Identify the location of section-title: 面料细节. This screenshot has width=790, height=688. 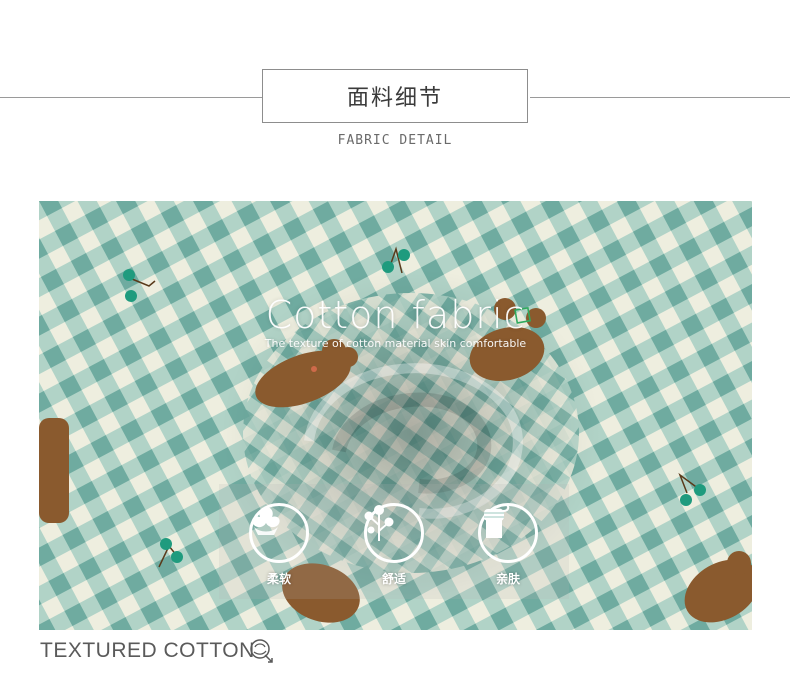
(394, 98).